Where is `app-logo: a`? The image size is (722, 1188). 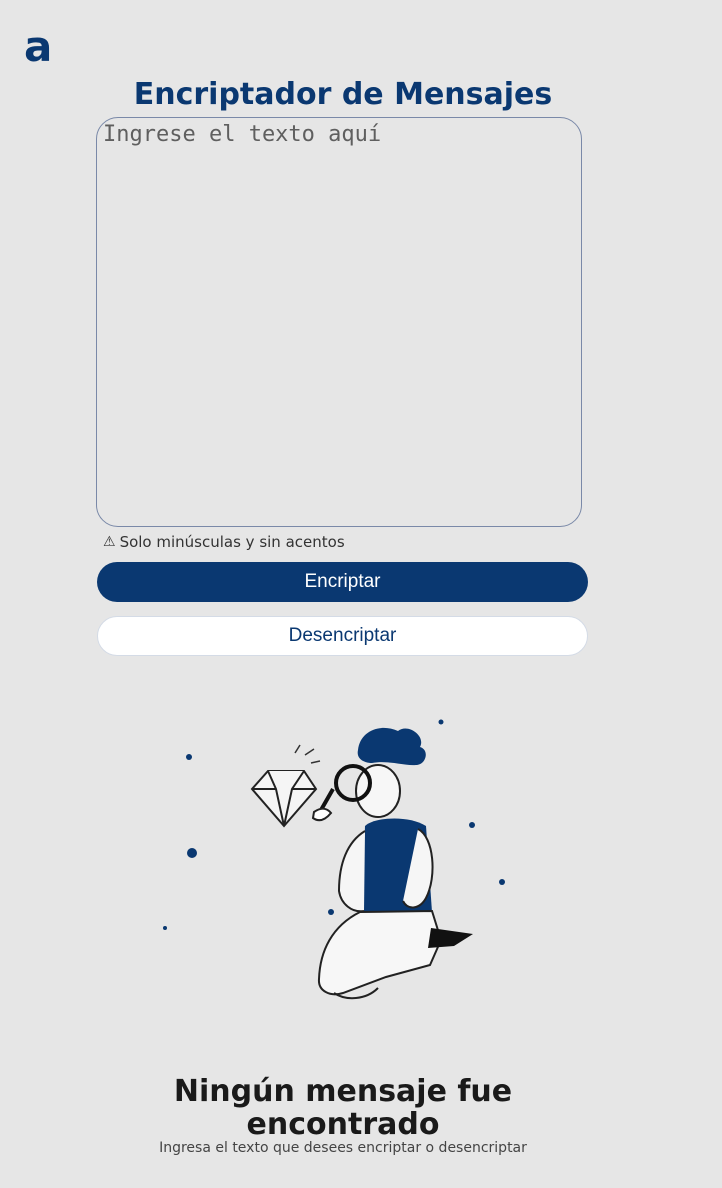 app-logo: a is located at coordinates (38, 47).